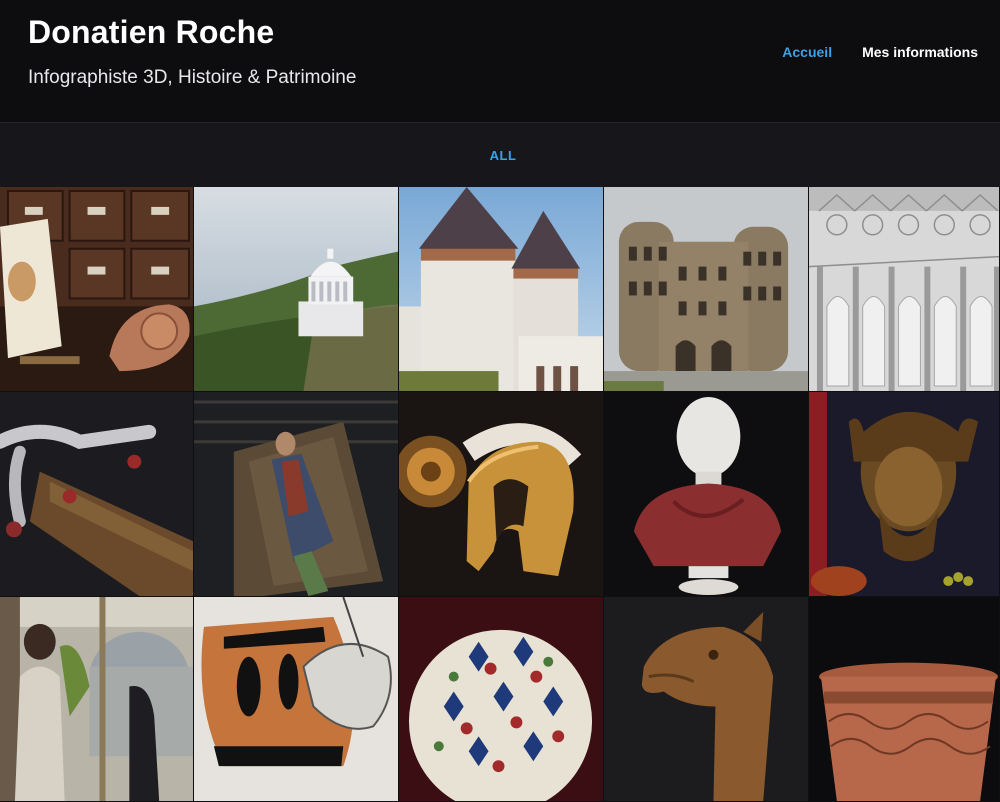 The image size is (1000, 802). I want to click on gallery-tile-mosaic-sphere, so click(501, 699).